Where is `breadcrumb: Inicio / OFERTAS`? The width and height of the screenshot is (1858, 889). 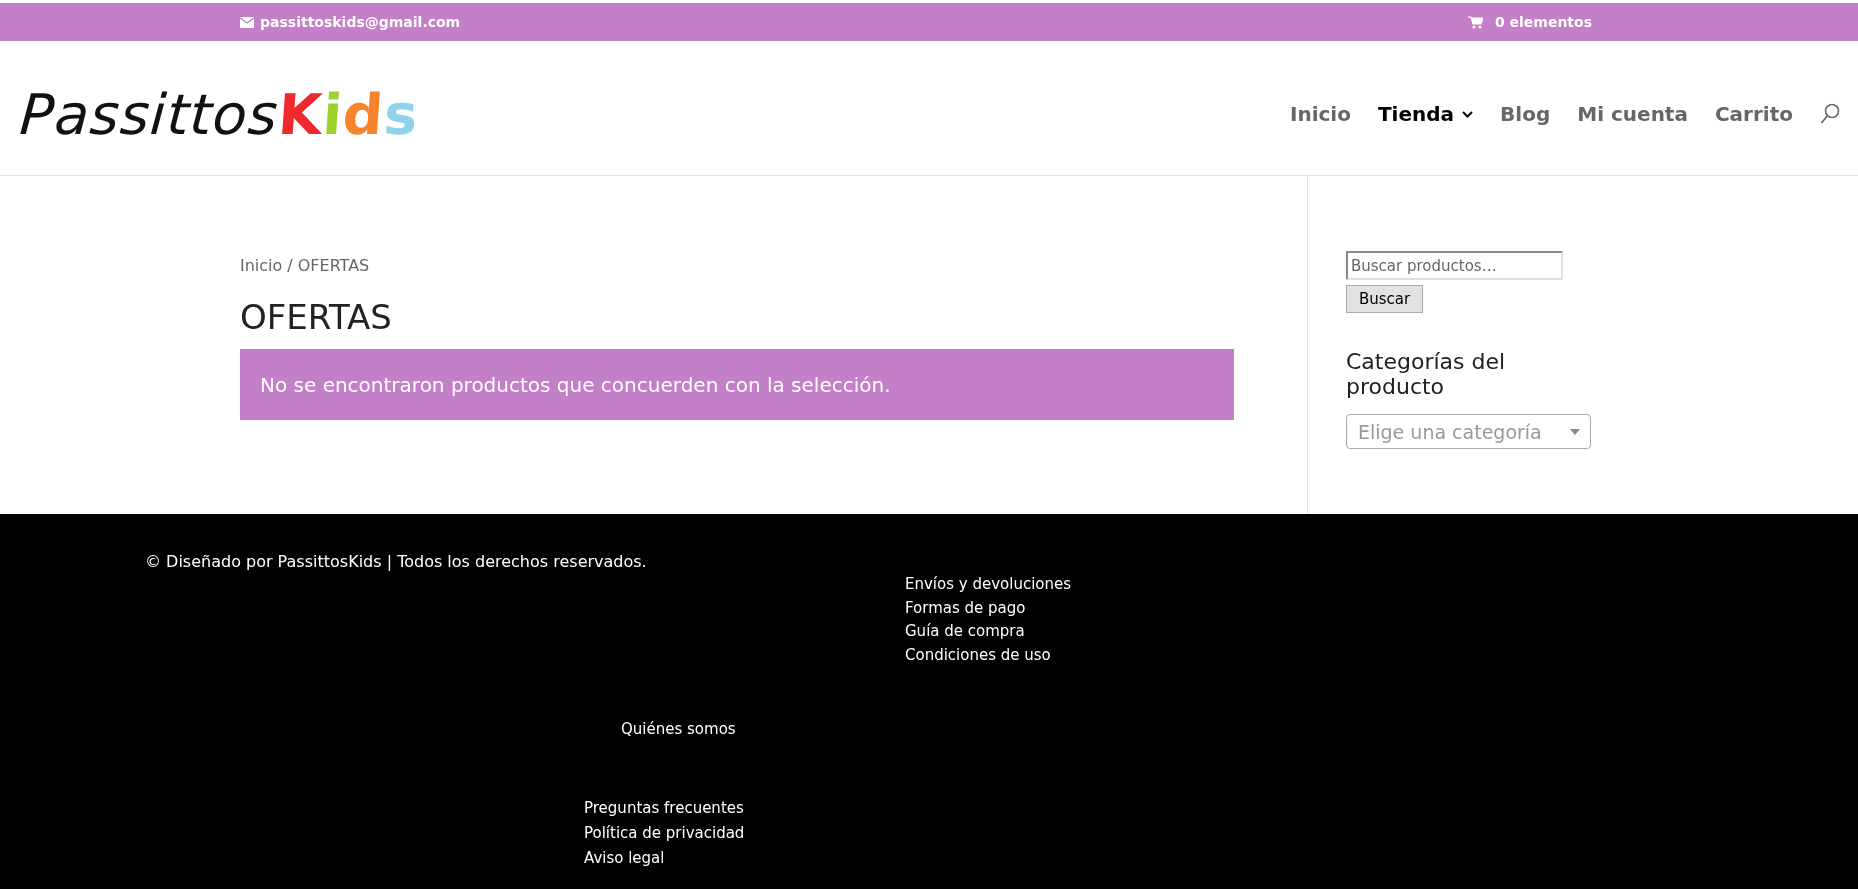
breadcrumb: Inicio / OFERTAS is located at coordinates (305, 265).